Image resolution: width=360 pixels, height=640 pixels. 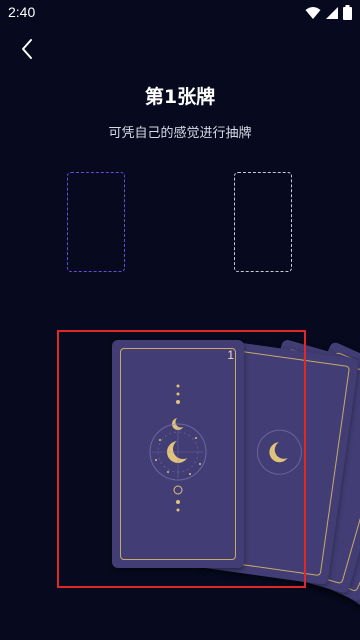 I want to click on wifi-icon, so click(x=313, y=14).